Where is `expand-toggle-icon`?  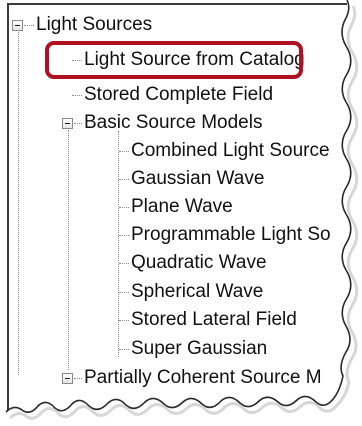 expand-toggle-icon is located at coordinates (67, 378).